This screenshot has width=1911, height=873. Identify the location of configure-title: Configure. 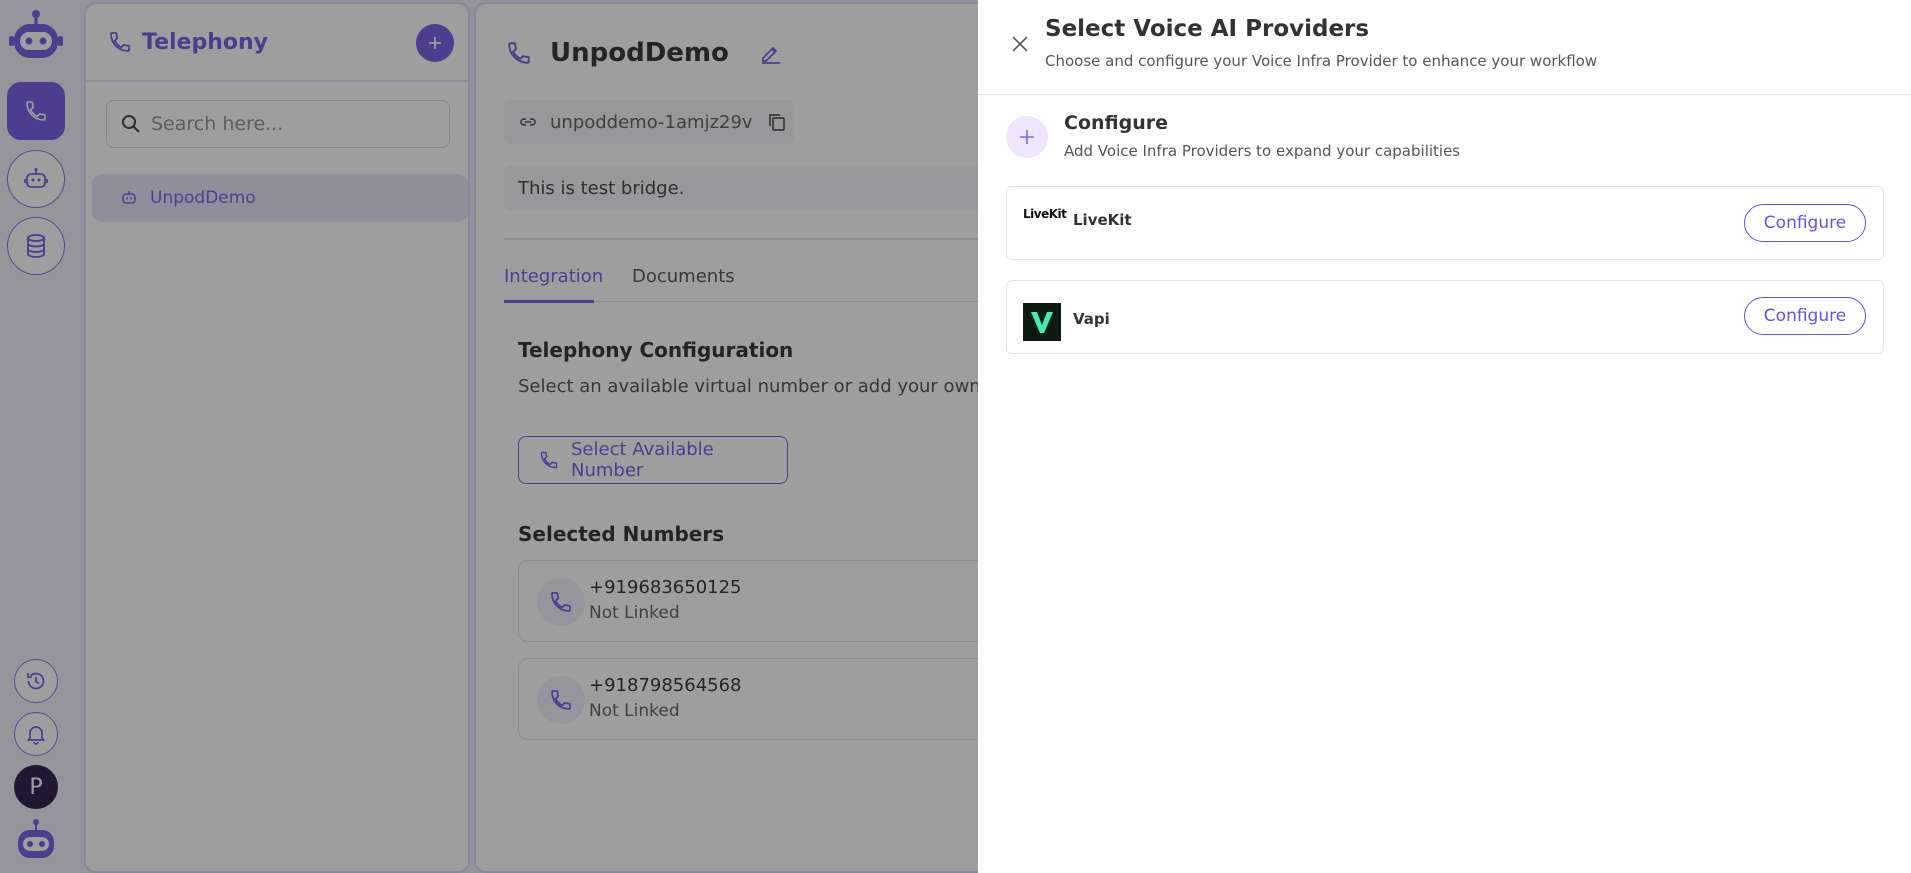
(1116, 123).